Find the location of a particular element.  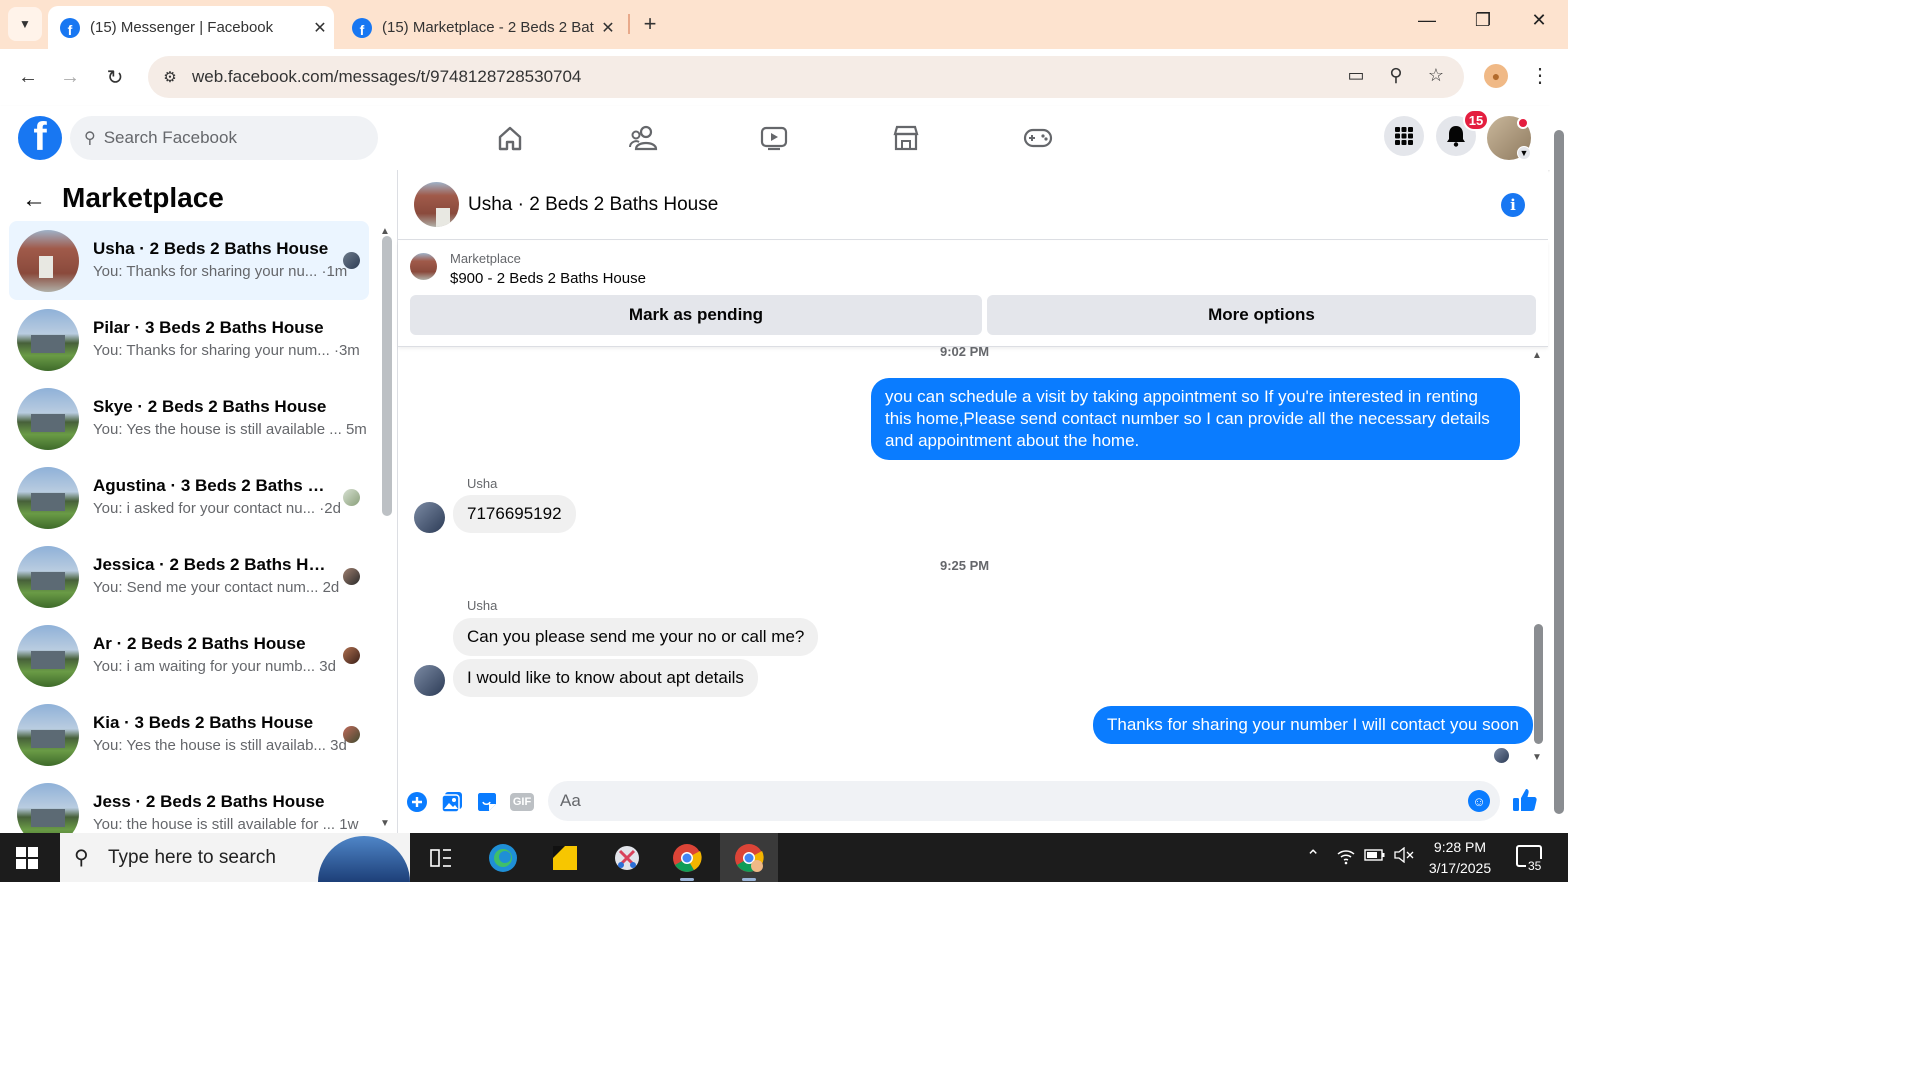

message-input: Aa ☺ is located at coordinates (1024, 801).